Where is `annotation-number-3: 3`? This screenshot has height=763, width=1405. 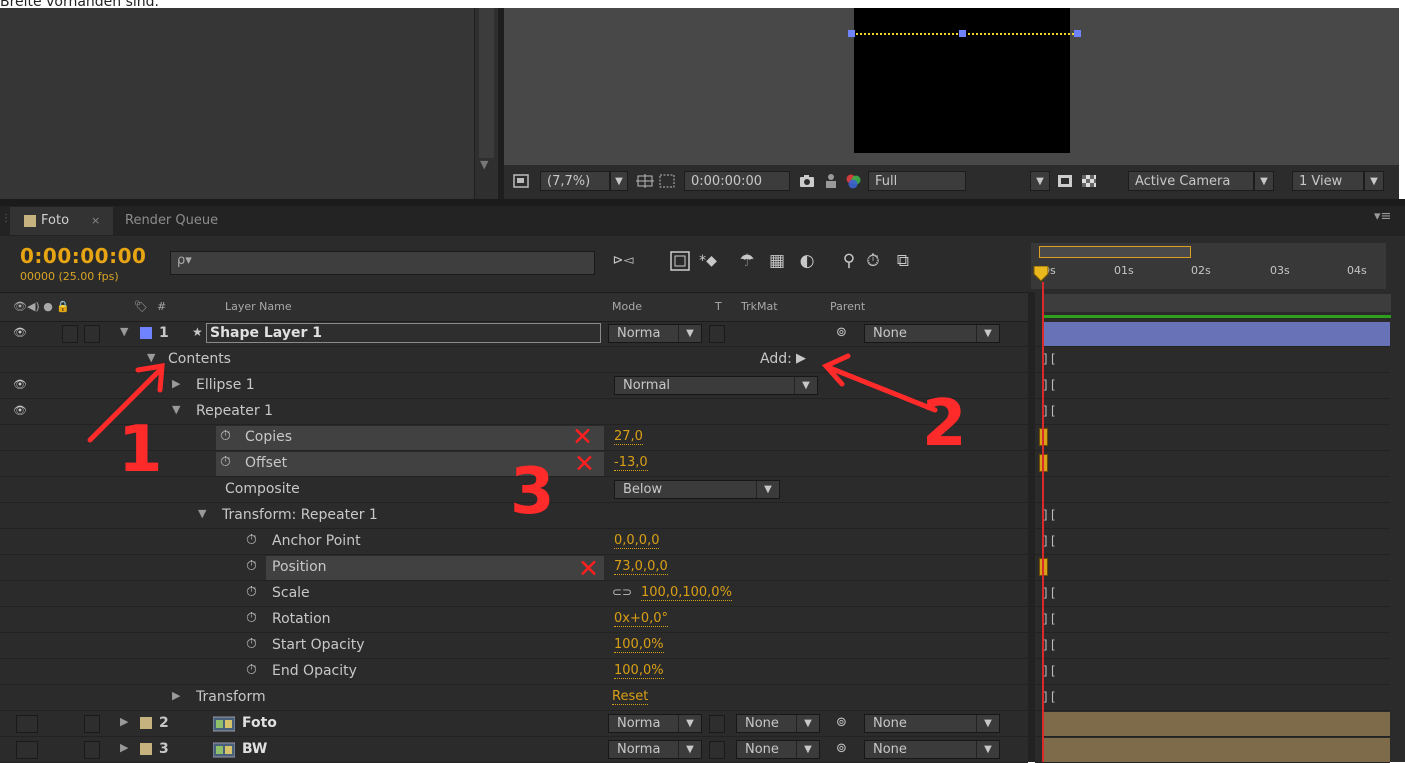
annotation-number-3: 3 is located at coordinates (532, 492).